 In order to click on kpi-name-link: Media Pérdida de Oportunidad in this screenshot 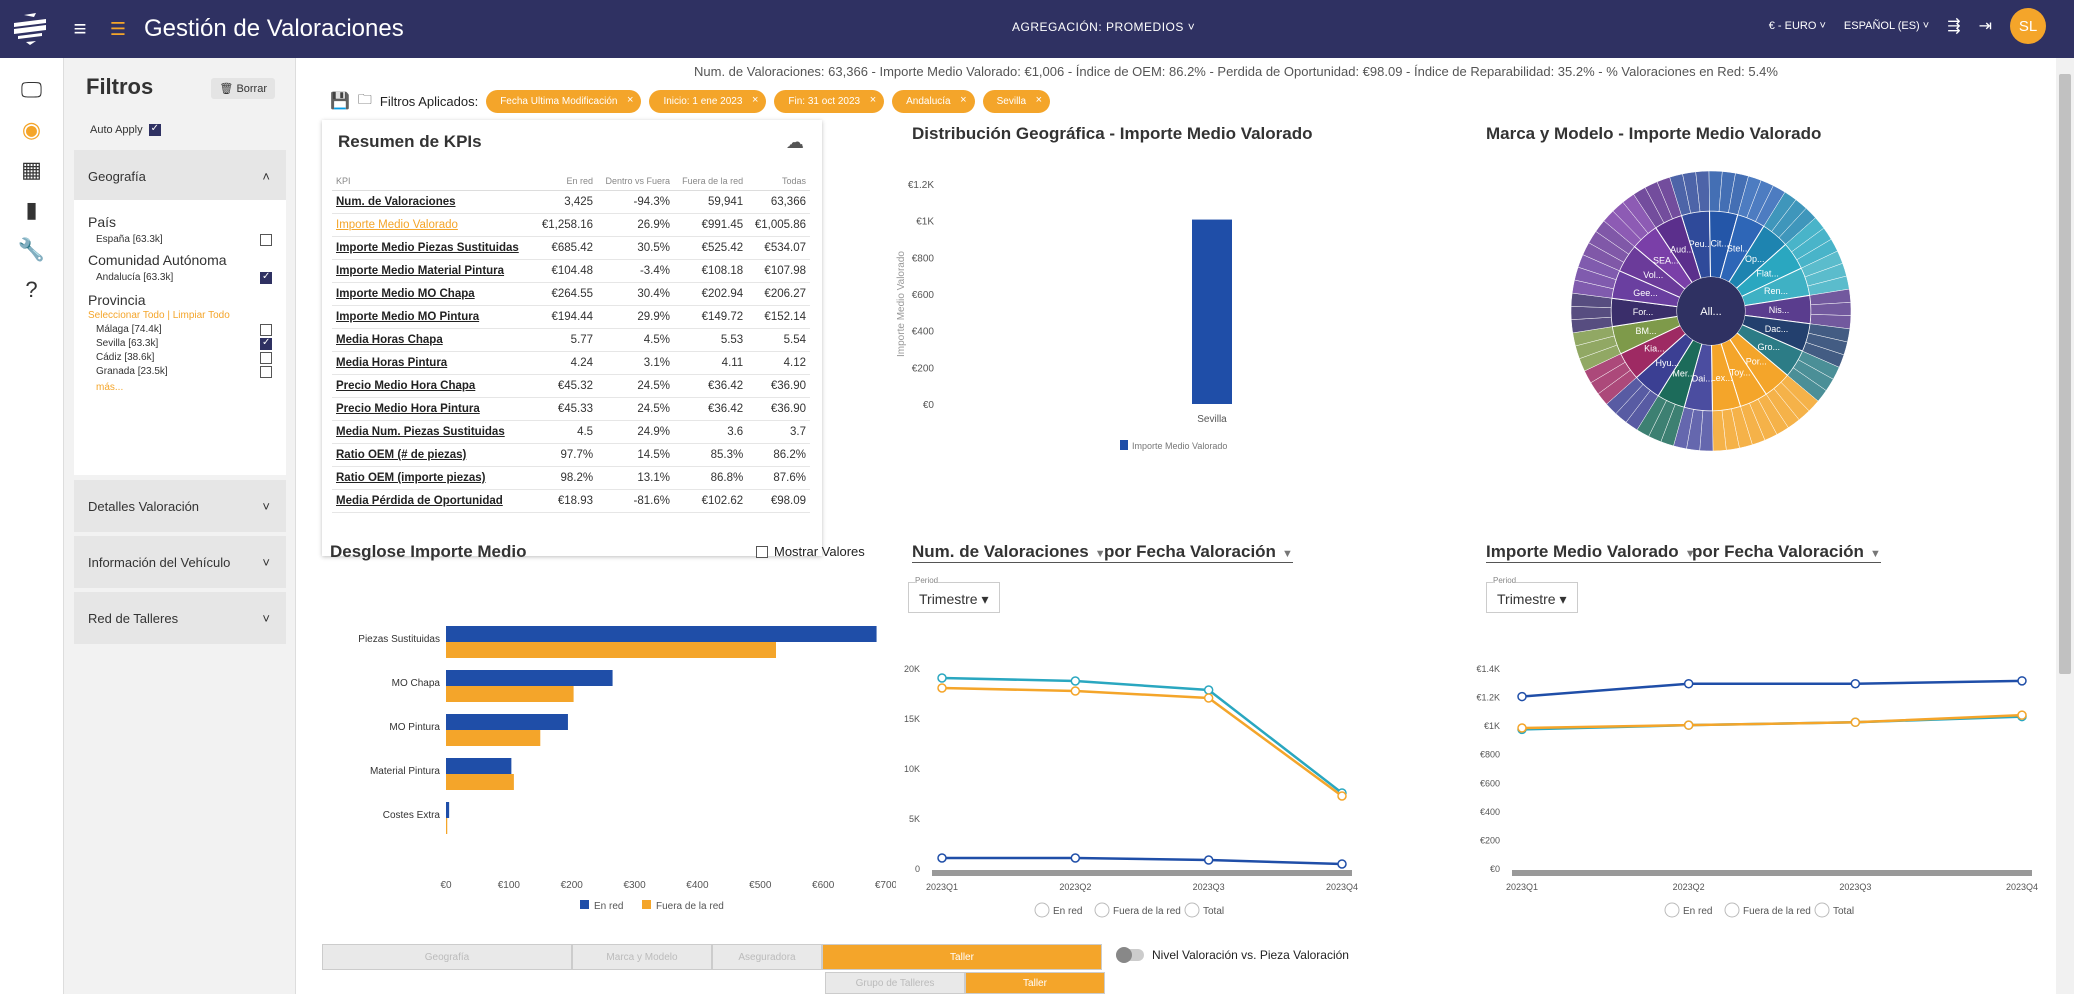, I will do `click(433, 501)`.